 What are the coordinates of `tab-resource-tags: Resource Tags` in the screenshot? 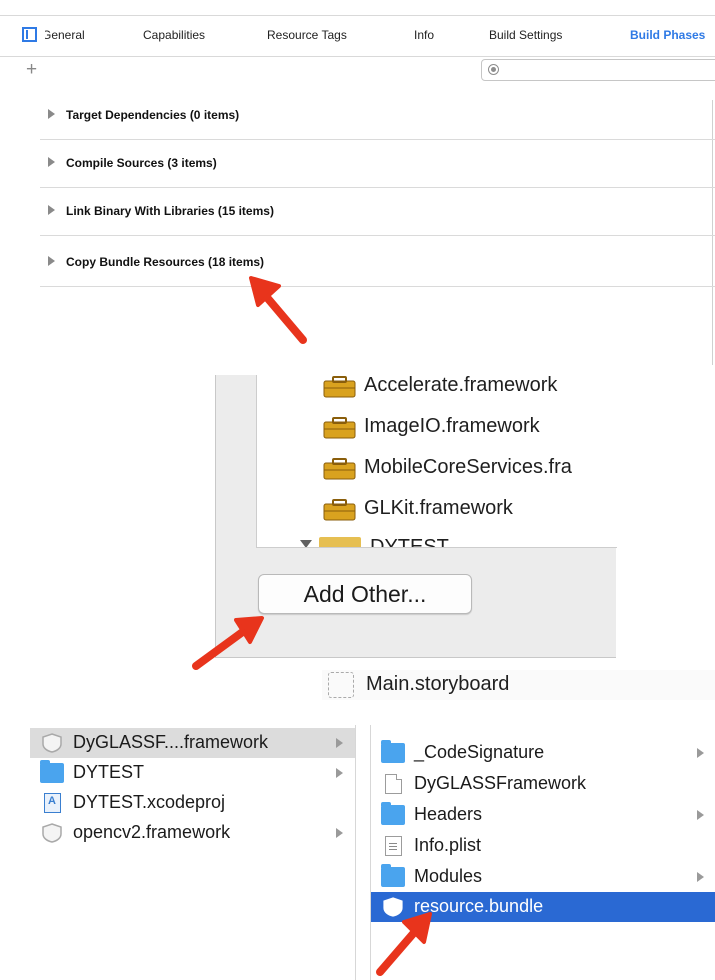 It's located at (307, 35).